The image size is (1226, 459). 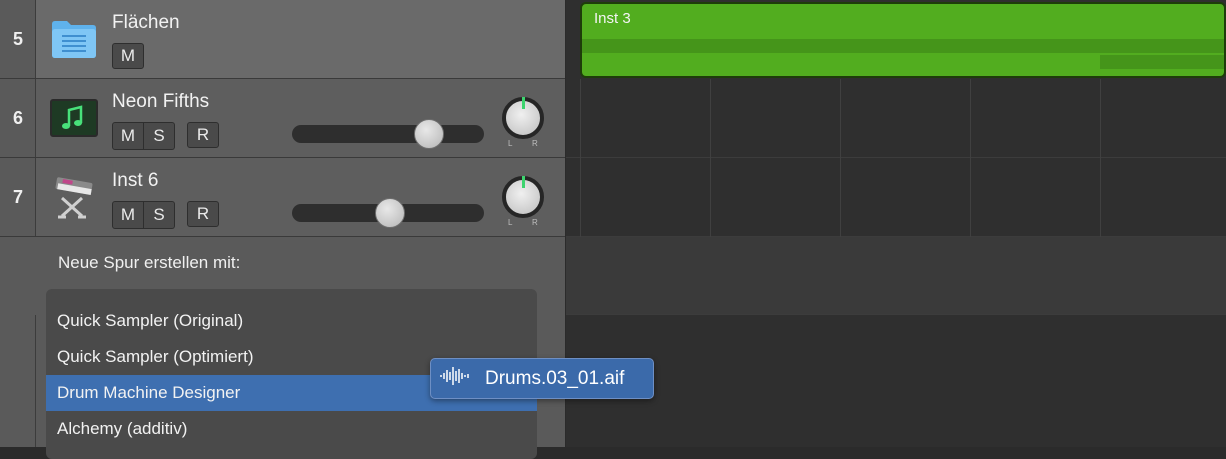 What do you see at coordinates (612, 18) in the screenshot?
I see `region-title: Inst 3` at bounding box center [612, 18].